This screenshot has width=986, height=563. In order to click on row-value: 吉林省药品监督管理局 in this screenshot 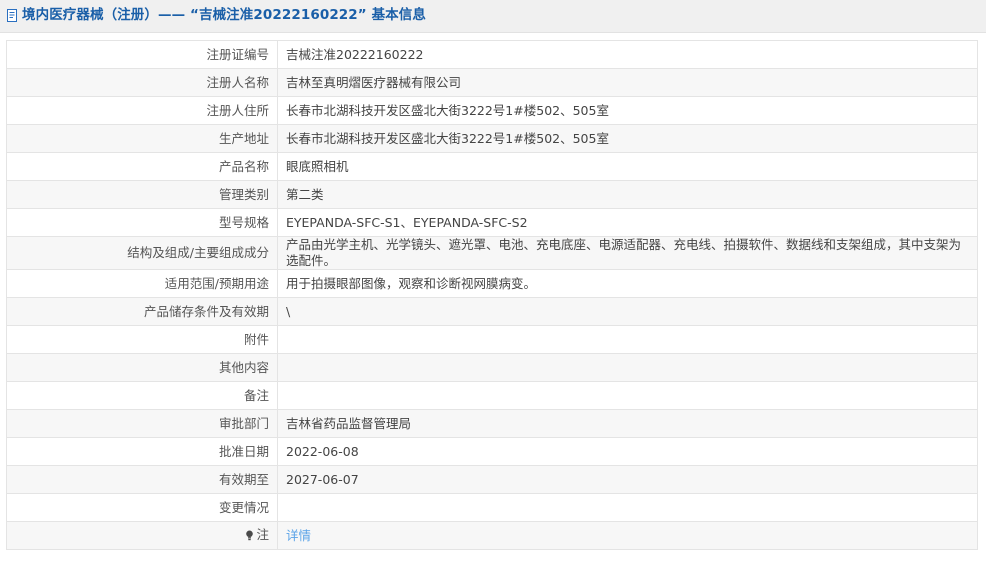, I will do `click(627, 423)`.